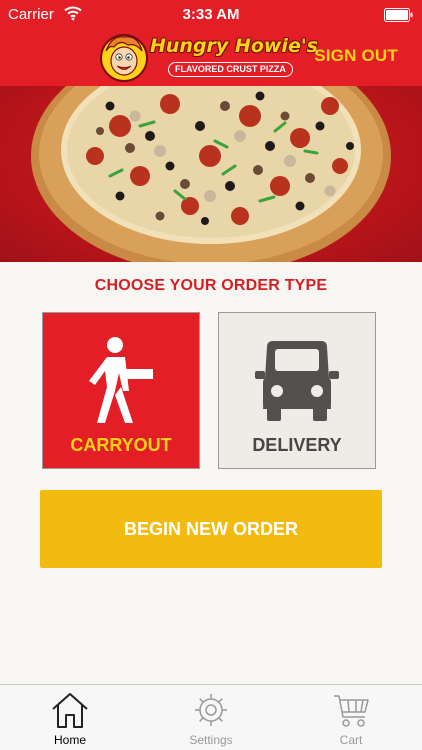  What do you see at coordinates (351, 710) in the screenshot?
I see `cart-icon` at bounding box center [351, 710].